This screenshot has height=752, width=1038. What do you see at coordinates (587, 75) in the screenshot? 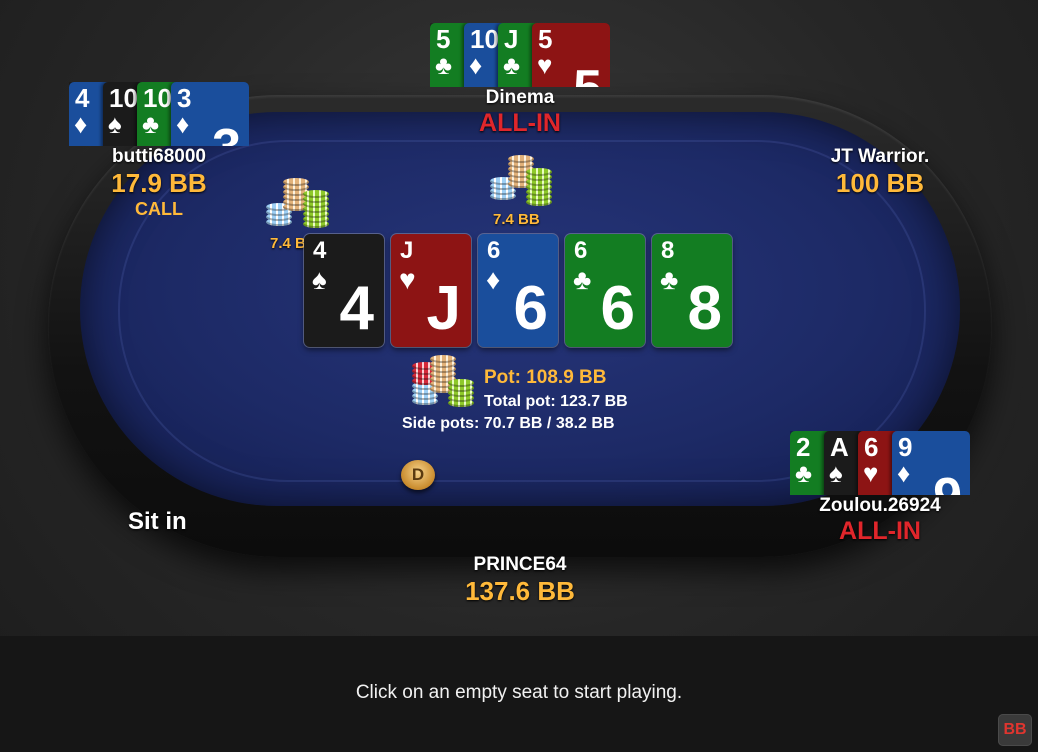
I see `card-rank-large: 5` at bounding box center [587, 75].